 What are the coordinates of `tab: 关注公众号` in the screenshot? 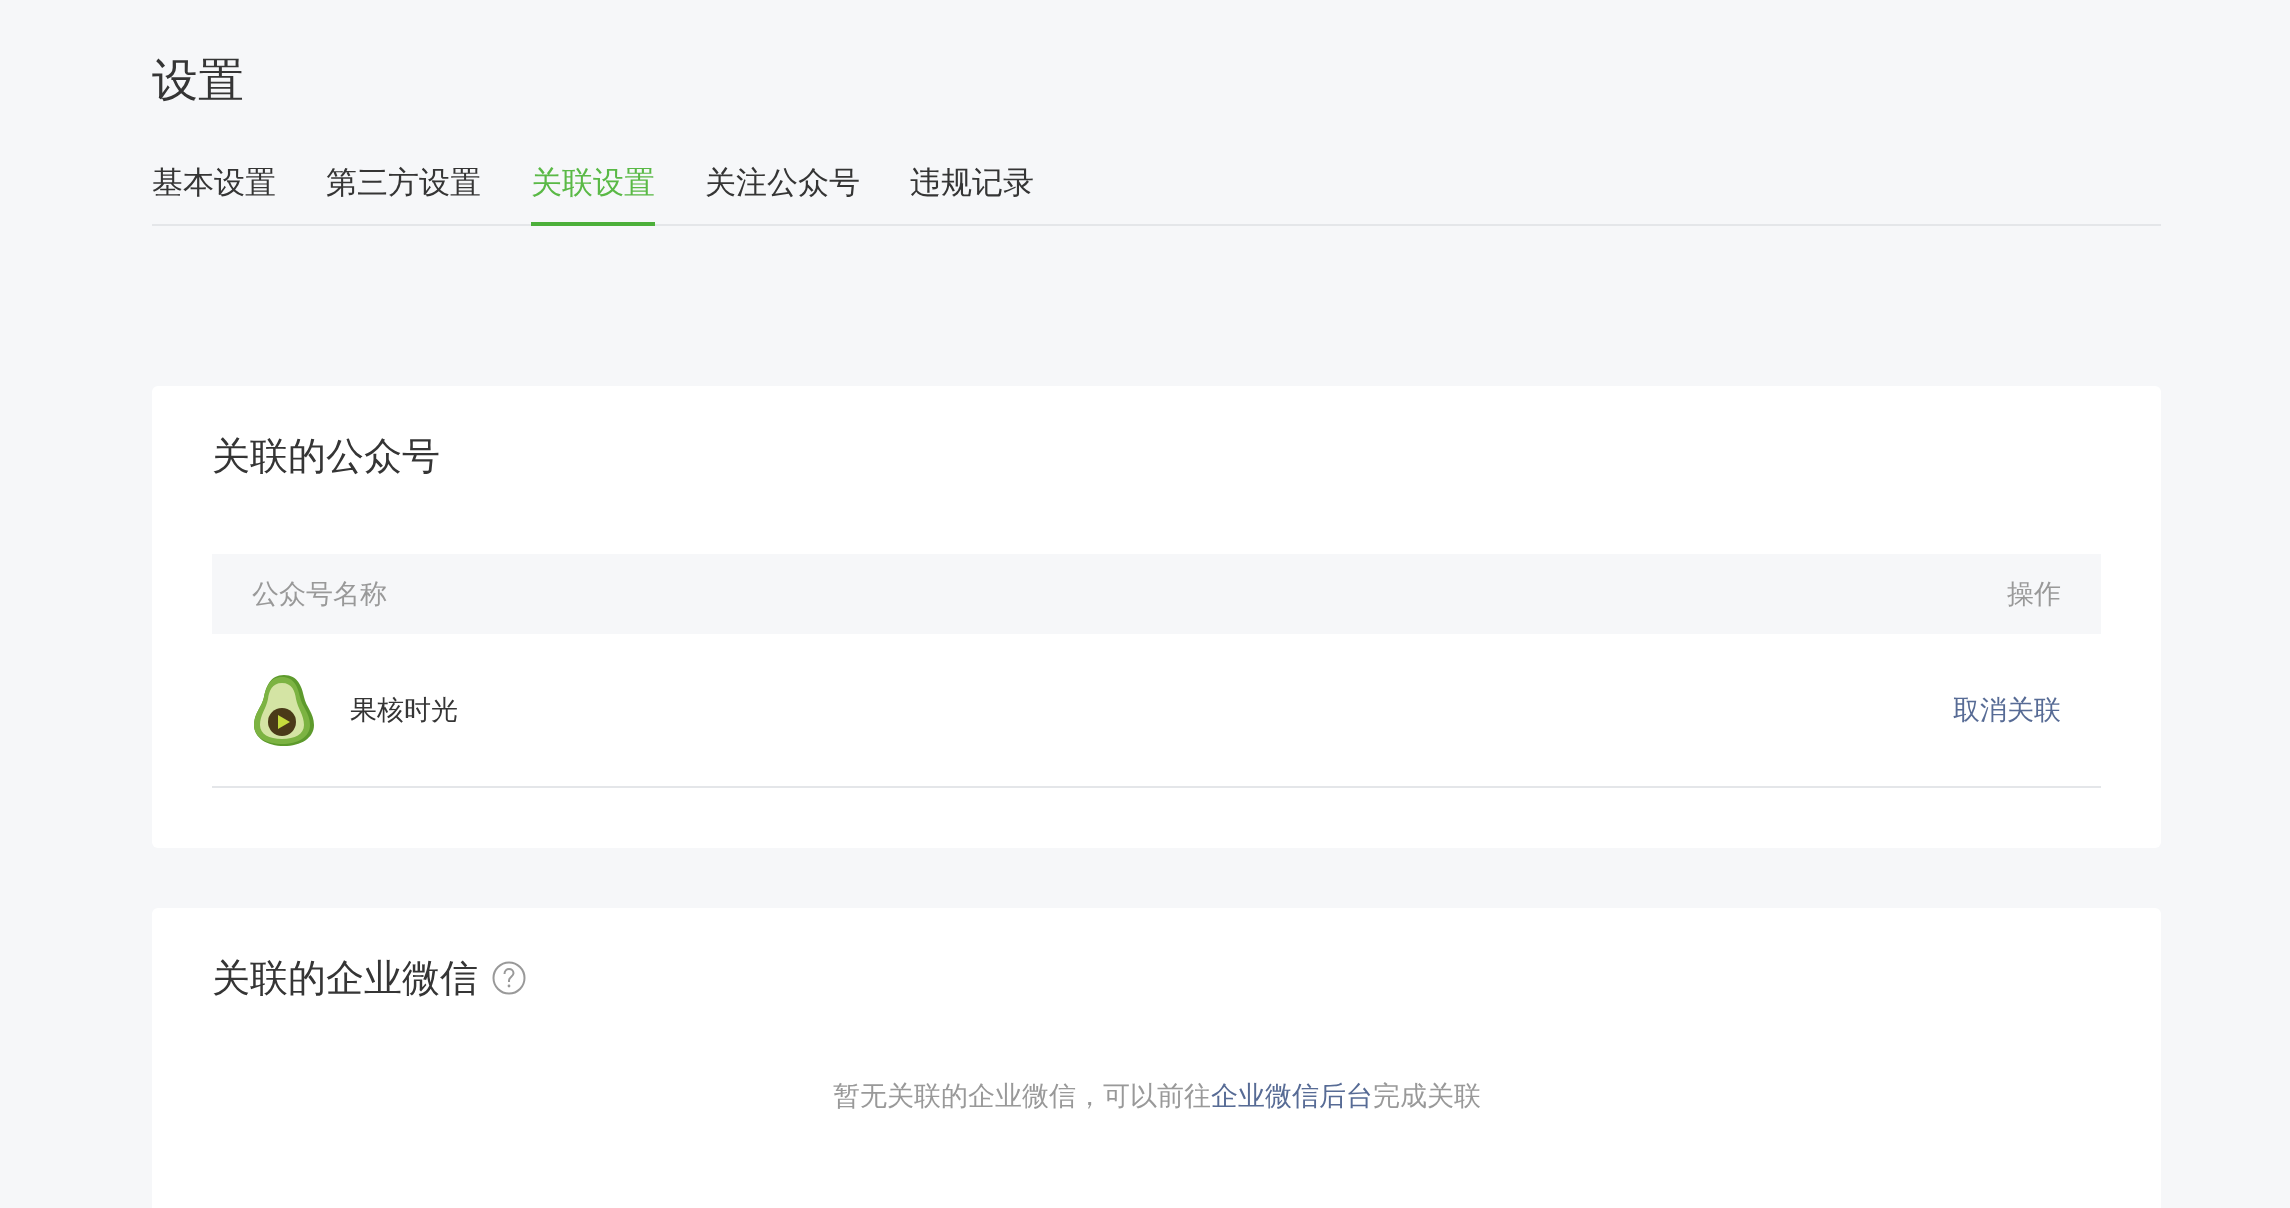 It's located at (782, 194).